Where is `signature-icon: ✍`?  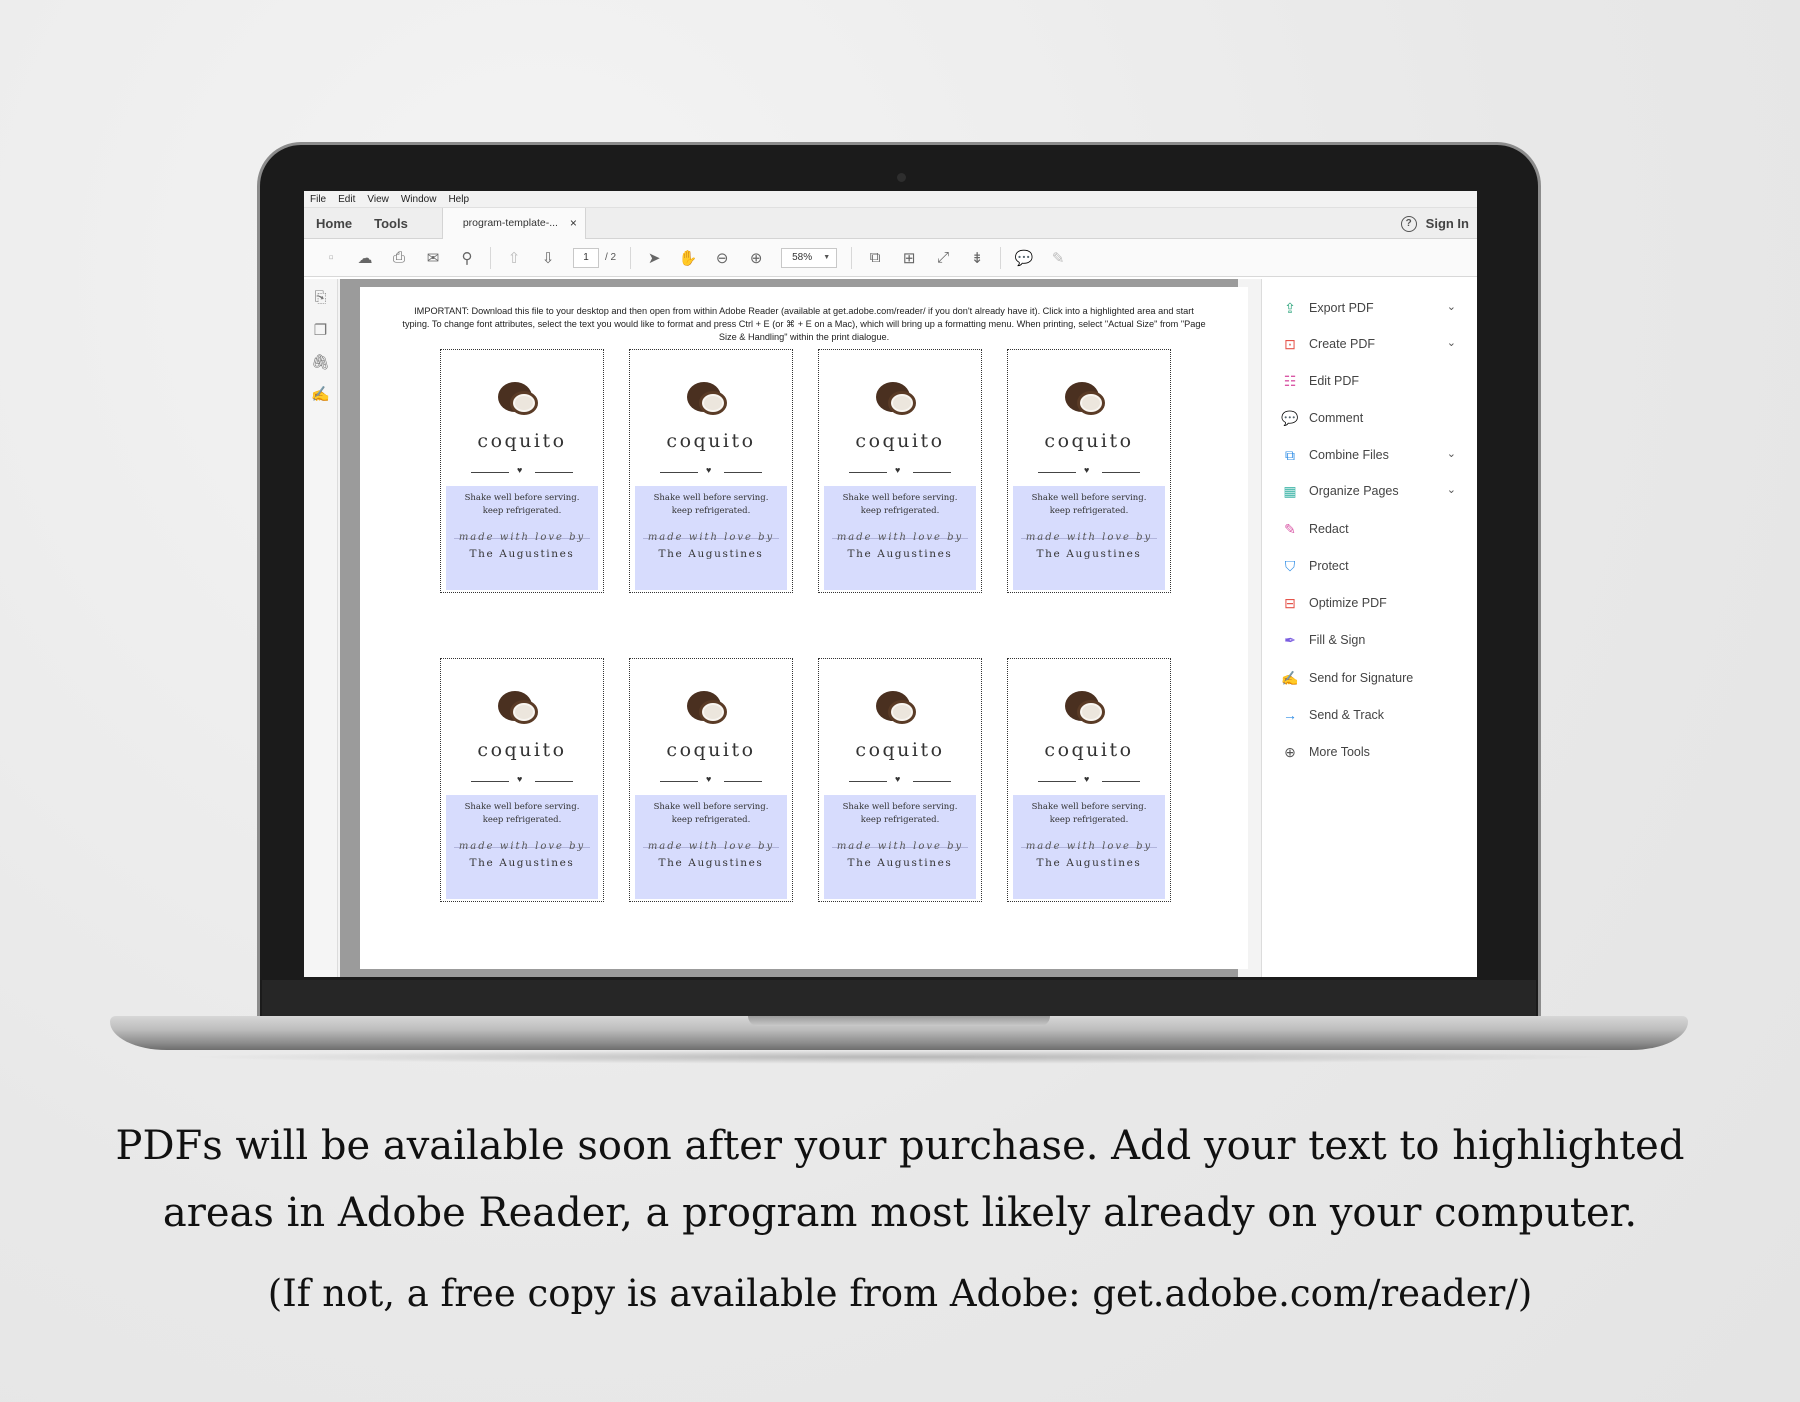
signature-icon: ✍ is located at coordinates (321, 396).